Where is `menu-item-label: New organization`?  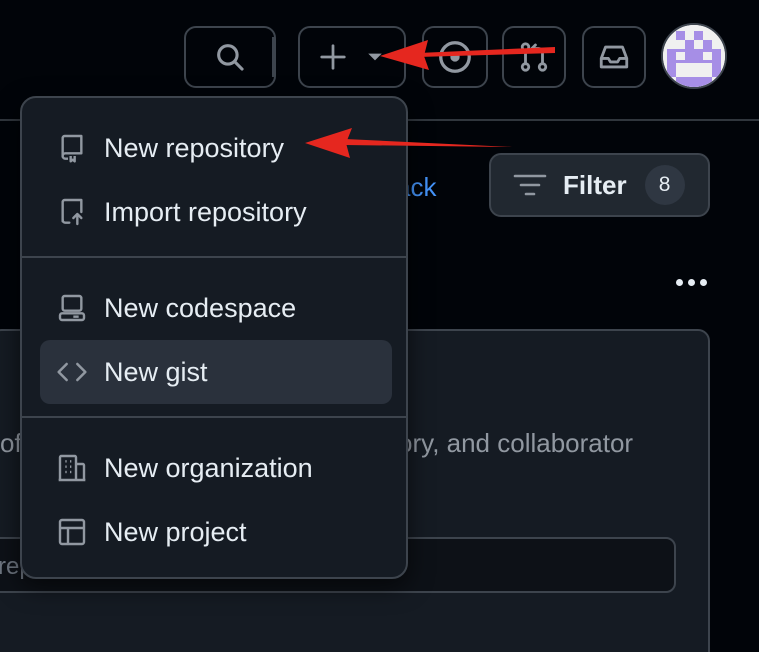
menu-item-label: New organization is located at coordinates (208, 467).